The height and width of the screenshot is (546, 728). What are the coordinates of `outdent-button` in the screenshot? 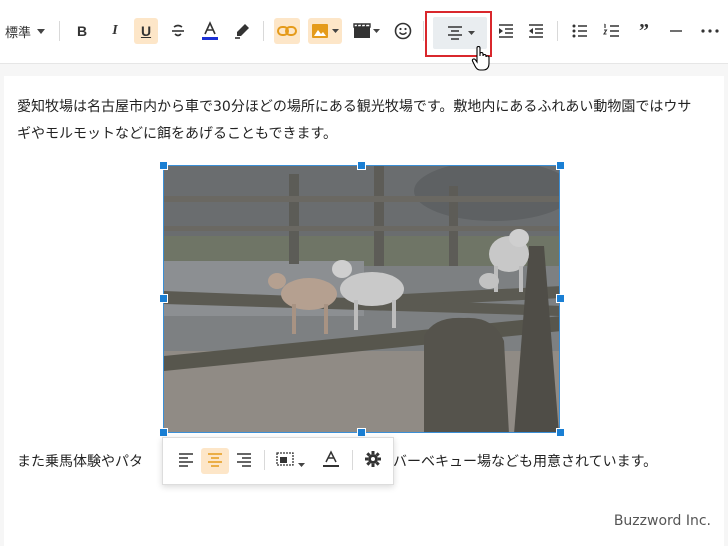 It's located at (536, 31).